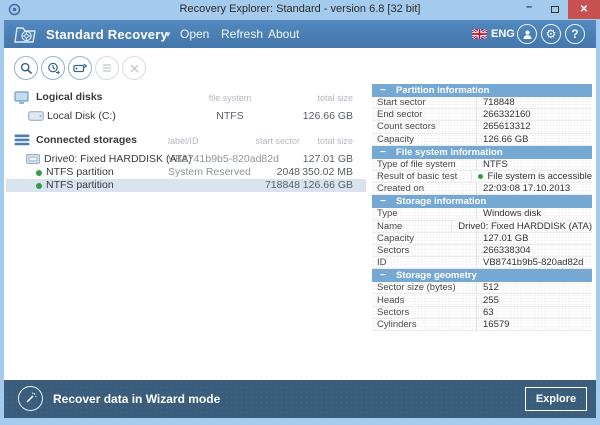 This screenshot has height=425, width=600. I want to click on column-header-label-id: label/ID, so click(183, 141).